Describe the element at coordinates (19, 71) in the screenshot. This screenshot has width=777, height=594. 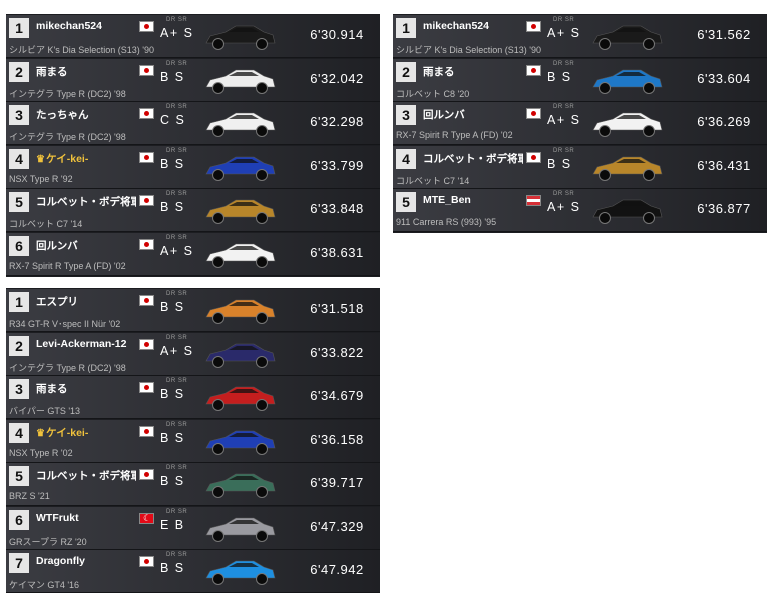
I see `position-badge: 2` at that location.